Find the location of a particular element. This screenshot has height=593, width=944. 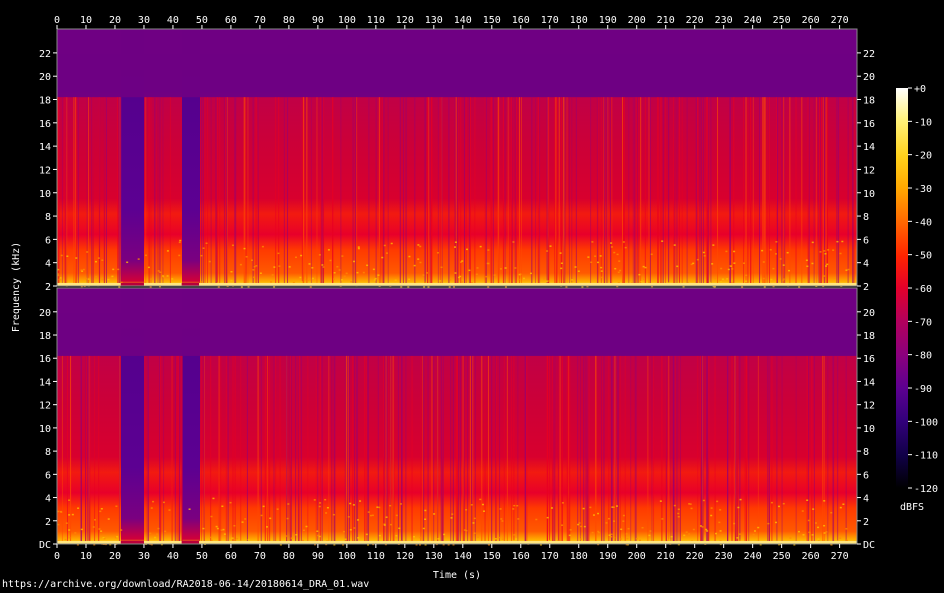

x-tick-label-bottom: 10 is located at coordinates (86, 556).